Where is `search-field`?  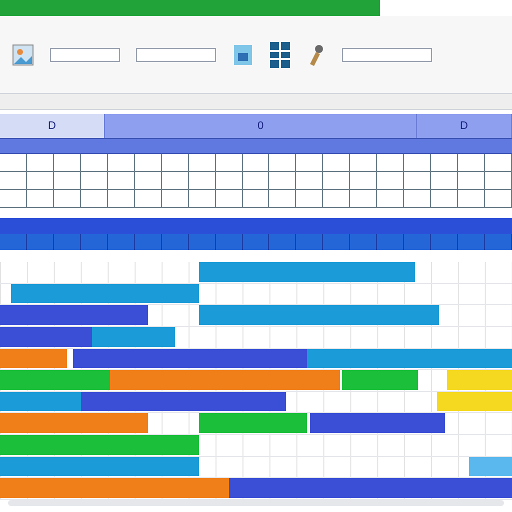 search-field is located at coordinates (387, 55).